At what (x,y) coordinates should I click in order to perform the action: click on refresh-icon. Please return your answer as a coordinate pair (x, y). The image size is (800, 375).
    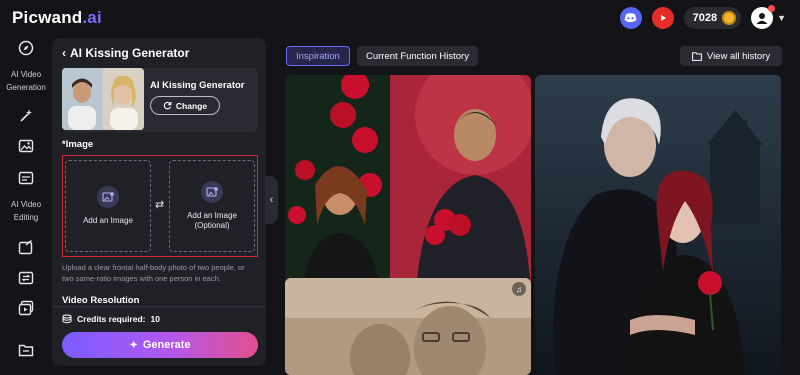
    Looking at the image, I should click on (167, 105).